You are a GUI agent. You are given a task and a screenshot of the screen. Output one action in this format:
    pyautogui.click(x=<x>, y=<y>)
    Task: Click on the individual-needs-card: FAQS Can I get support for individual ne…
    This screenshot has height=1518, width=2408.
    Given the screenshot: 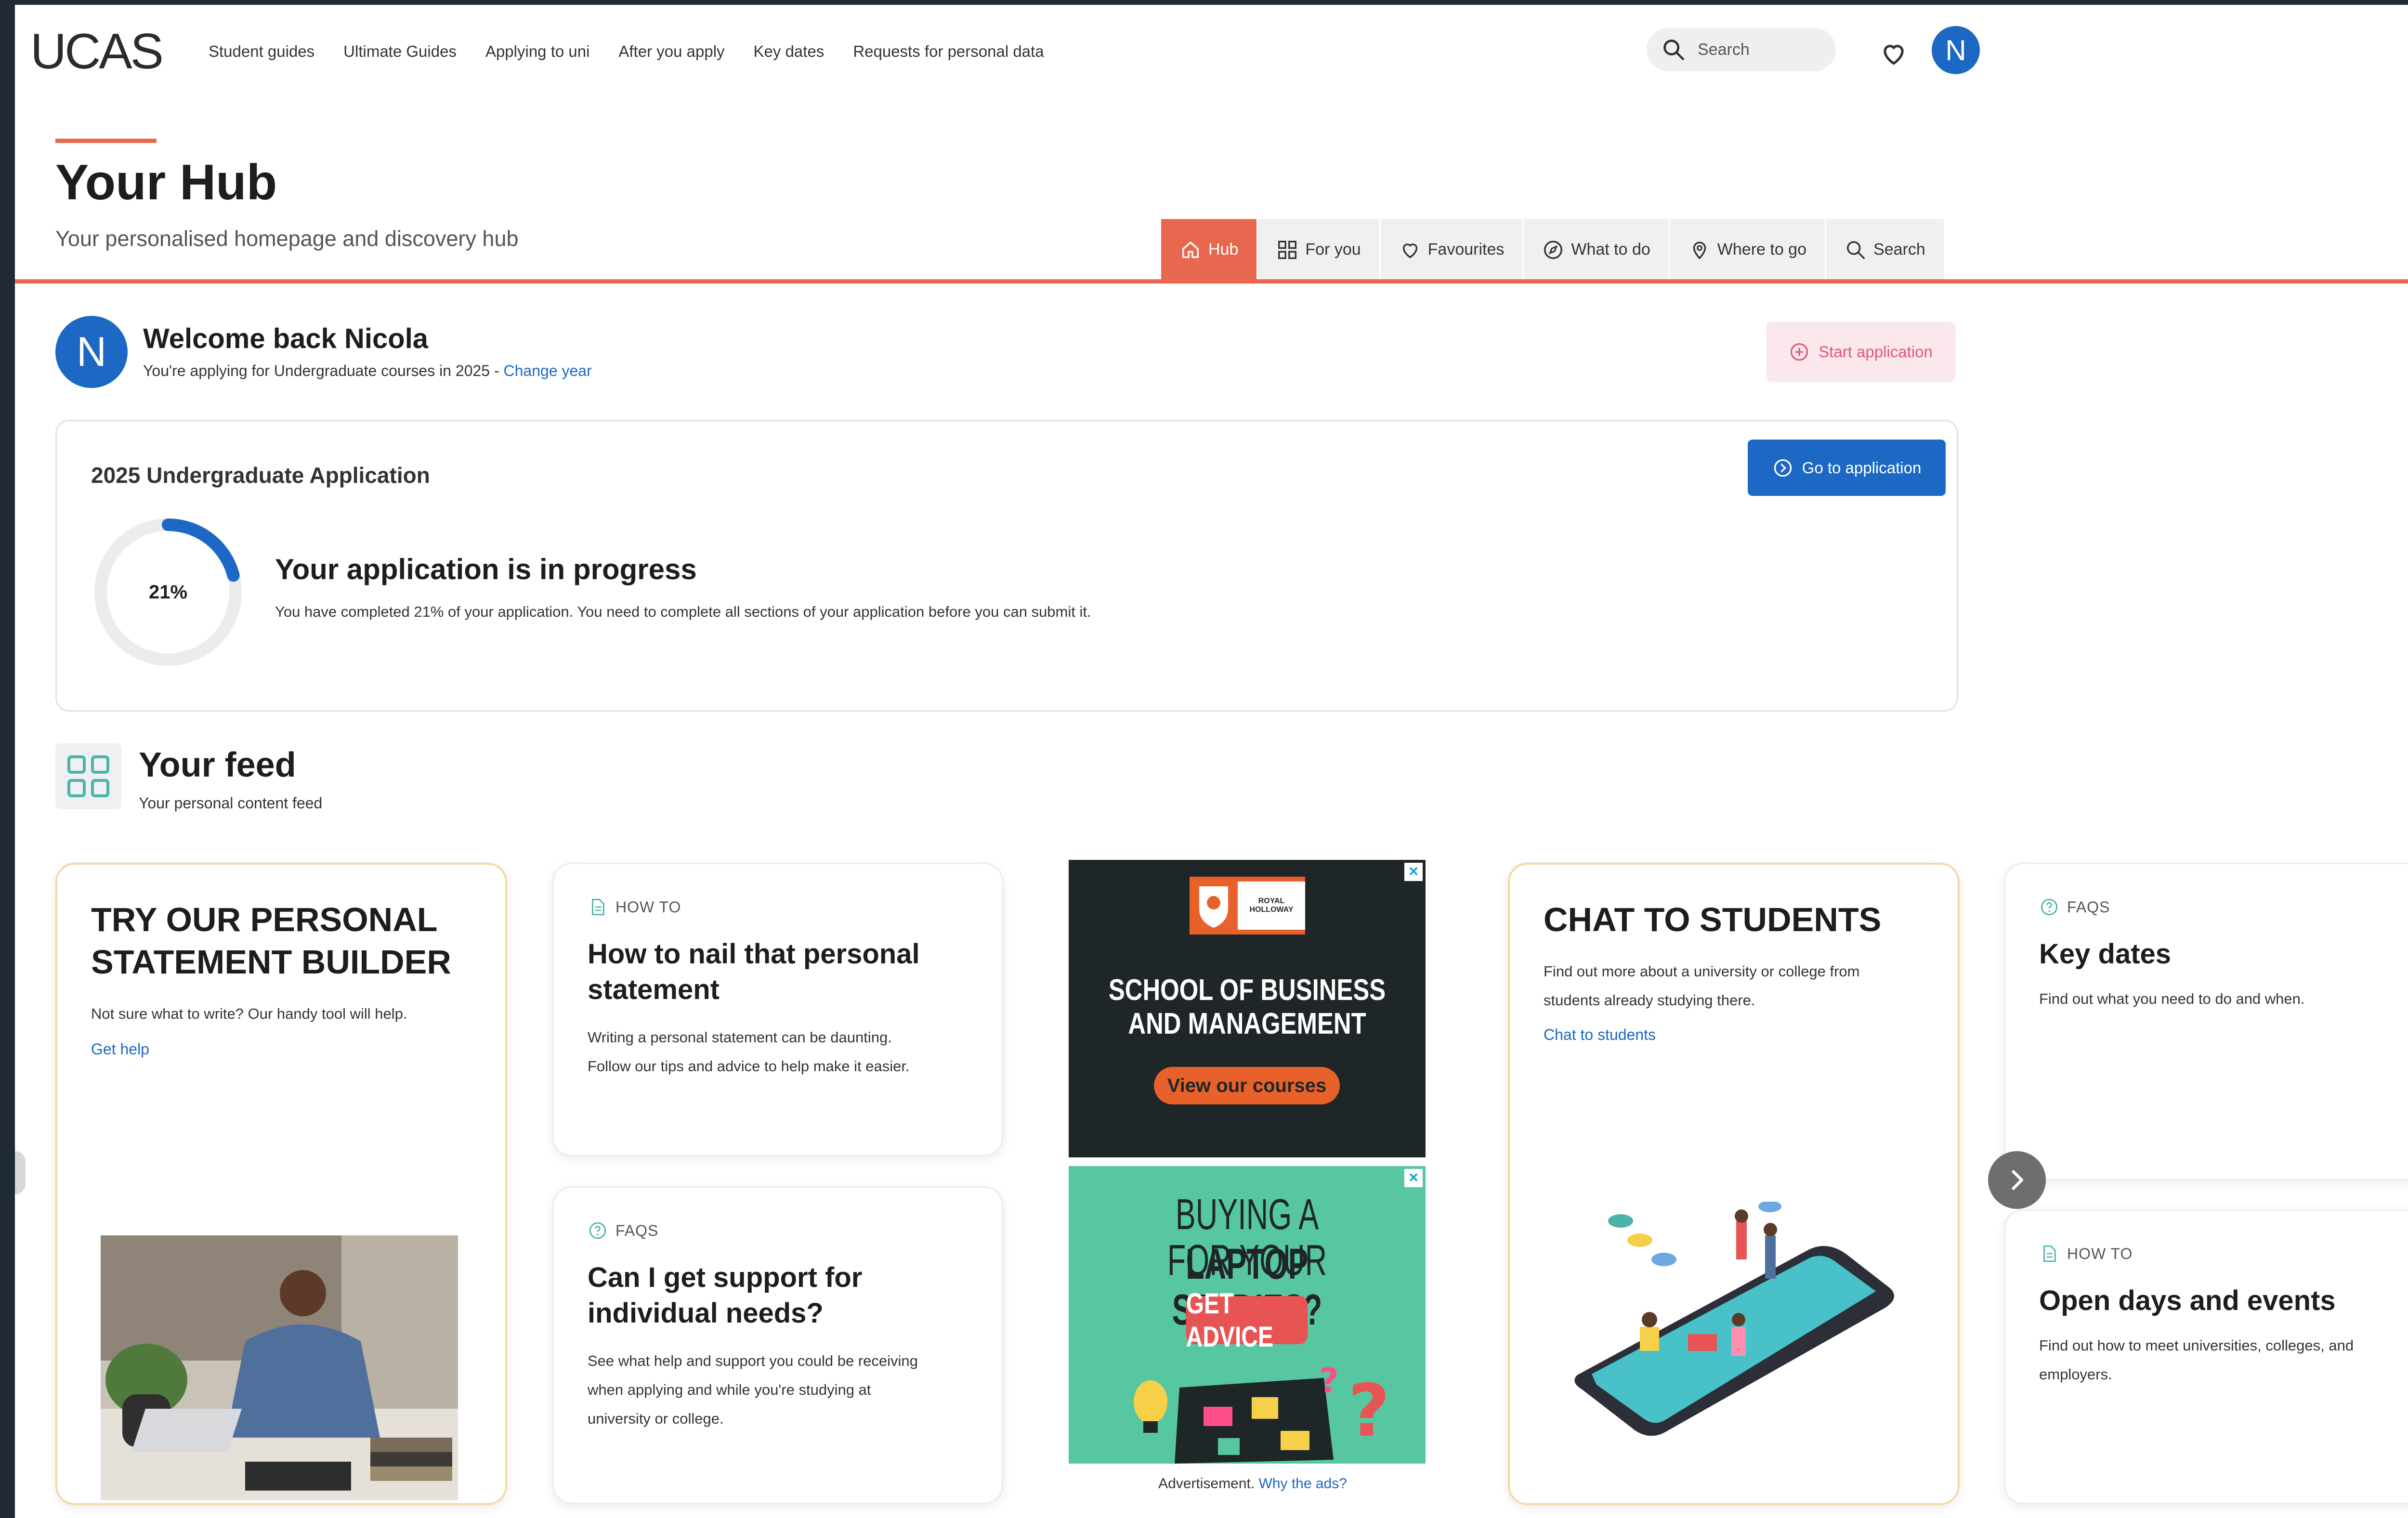 What is the action you would take?
    pyautogui.click(x=777, y=1345)
    